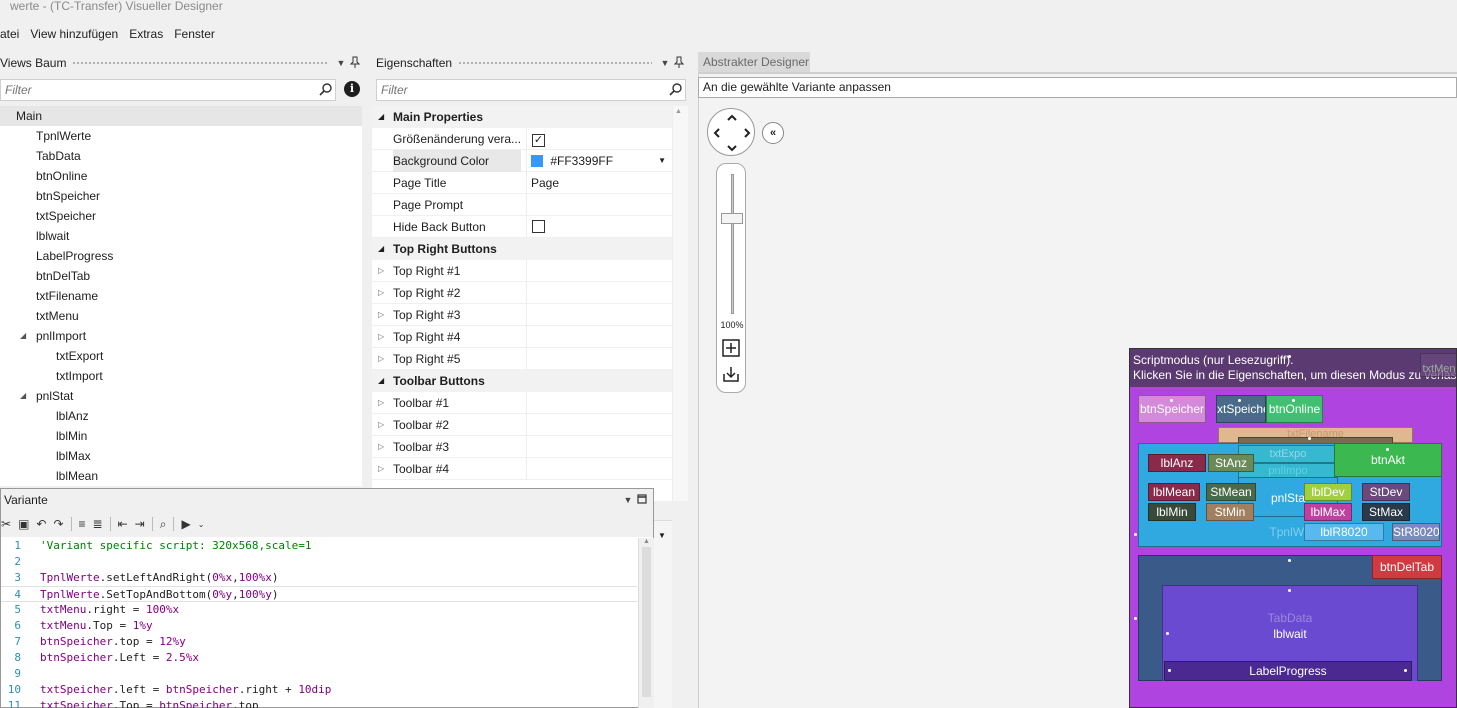  Describe the element at coordinates (1386, 512) in the screenshot. I see `view-stmax: StMax` at that location.